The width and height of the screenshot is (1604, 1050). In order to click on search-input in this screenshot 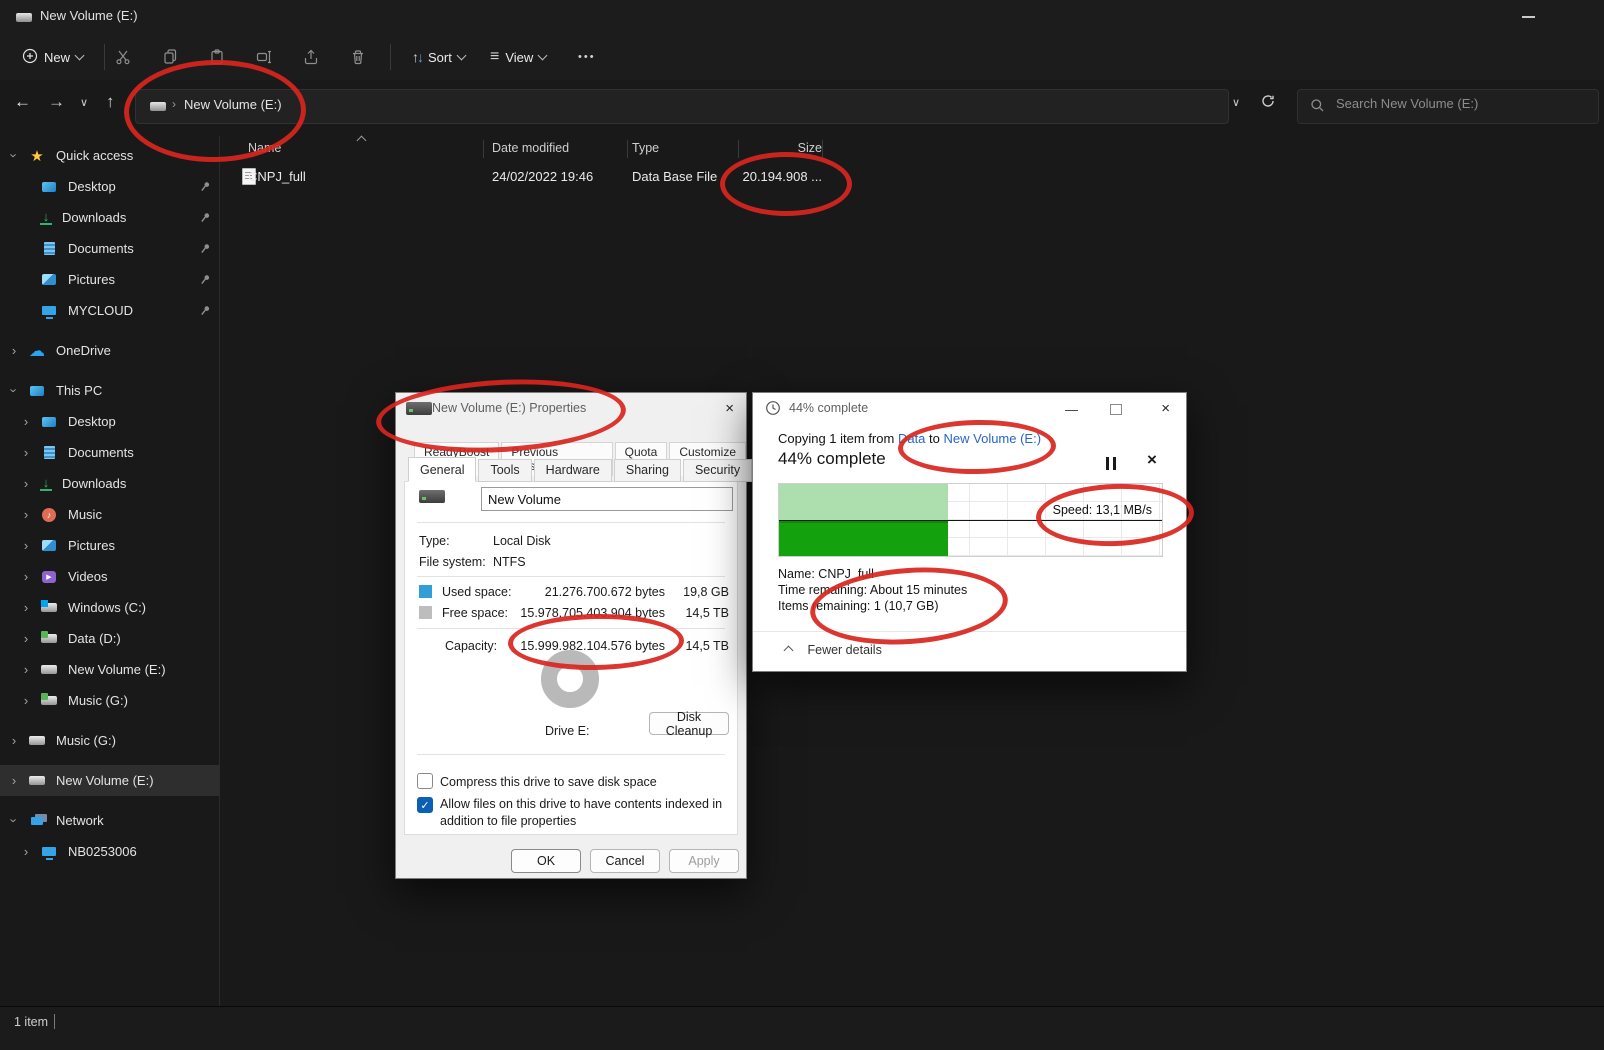, I will do `click(1461, 103)`.